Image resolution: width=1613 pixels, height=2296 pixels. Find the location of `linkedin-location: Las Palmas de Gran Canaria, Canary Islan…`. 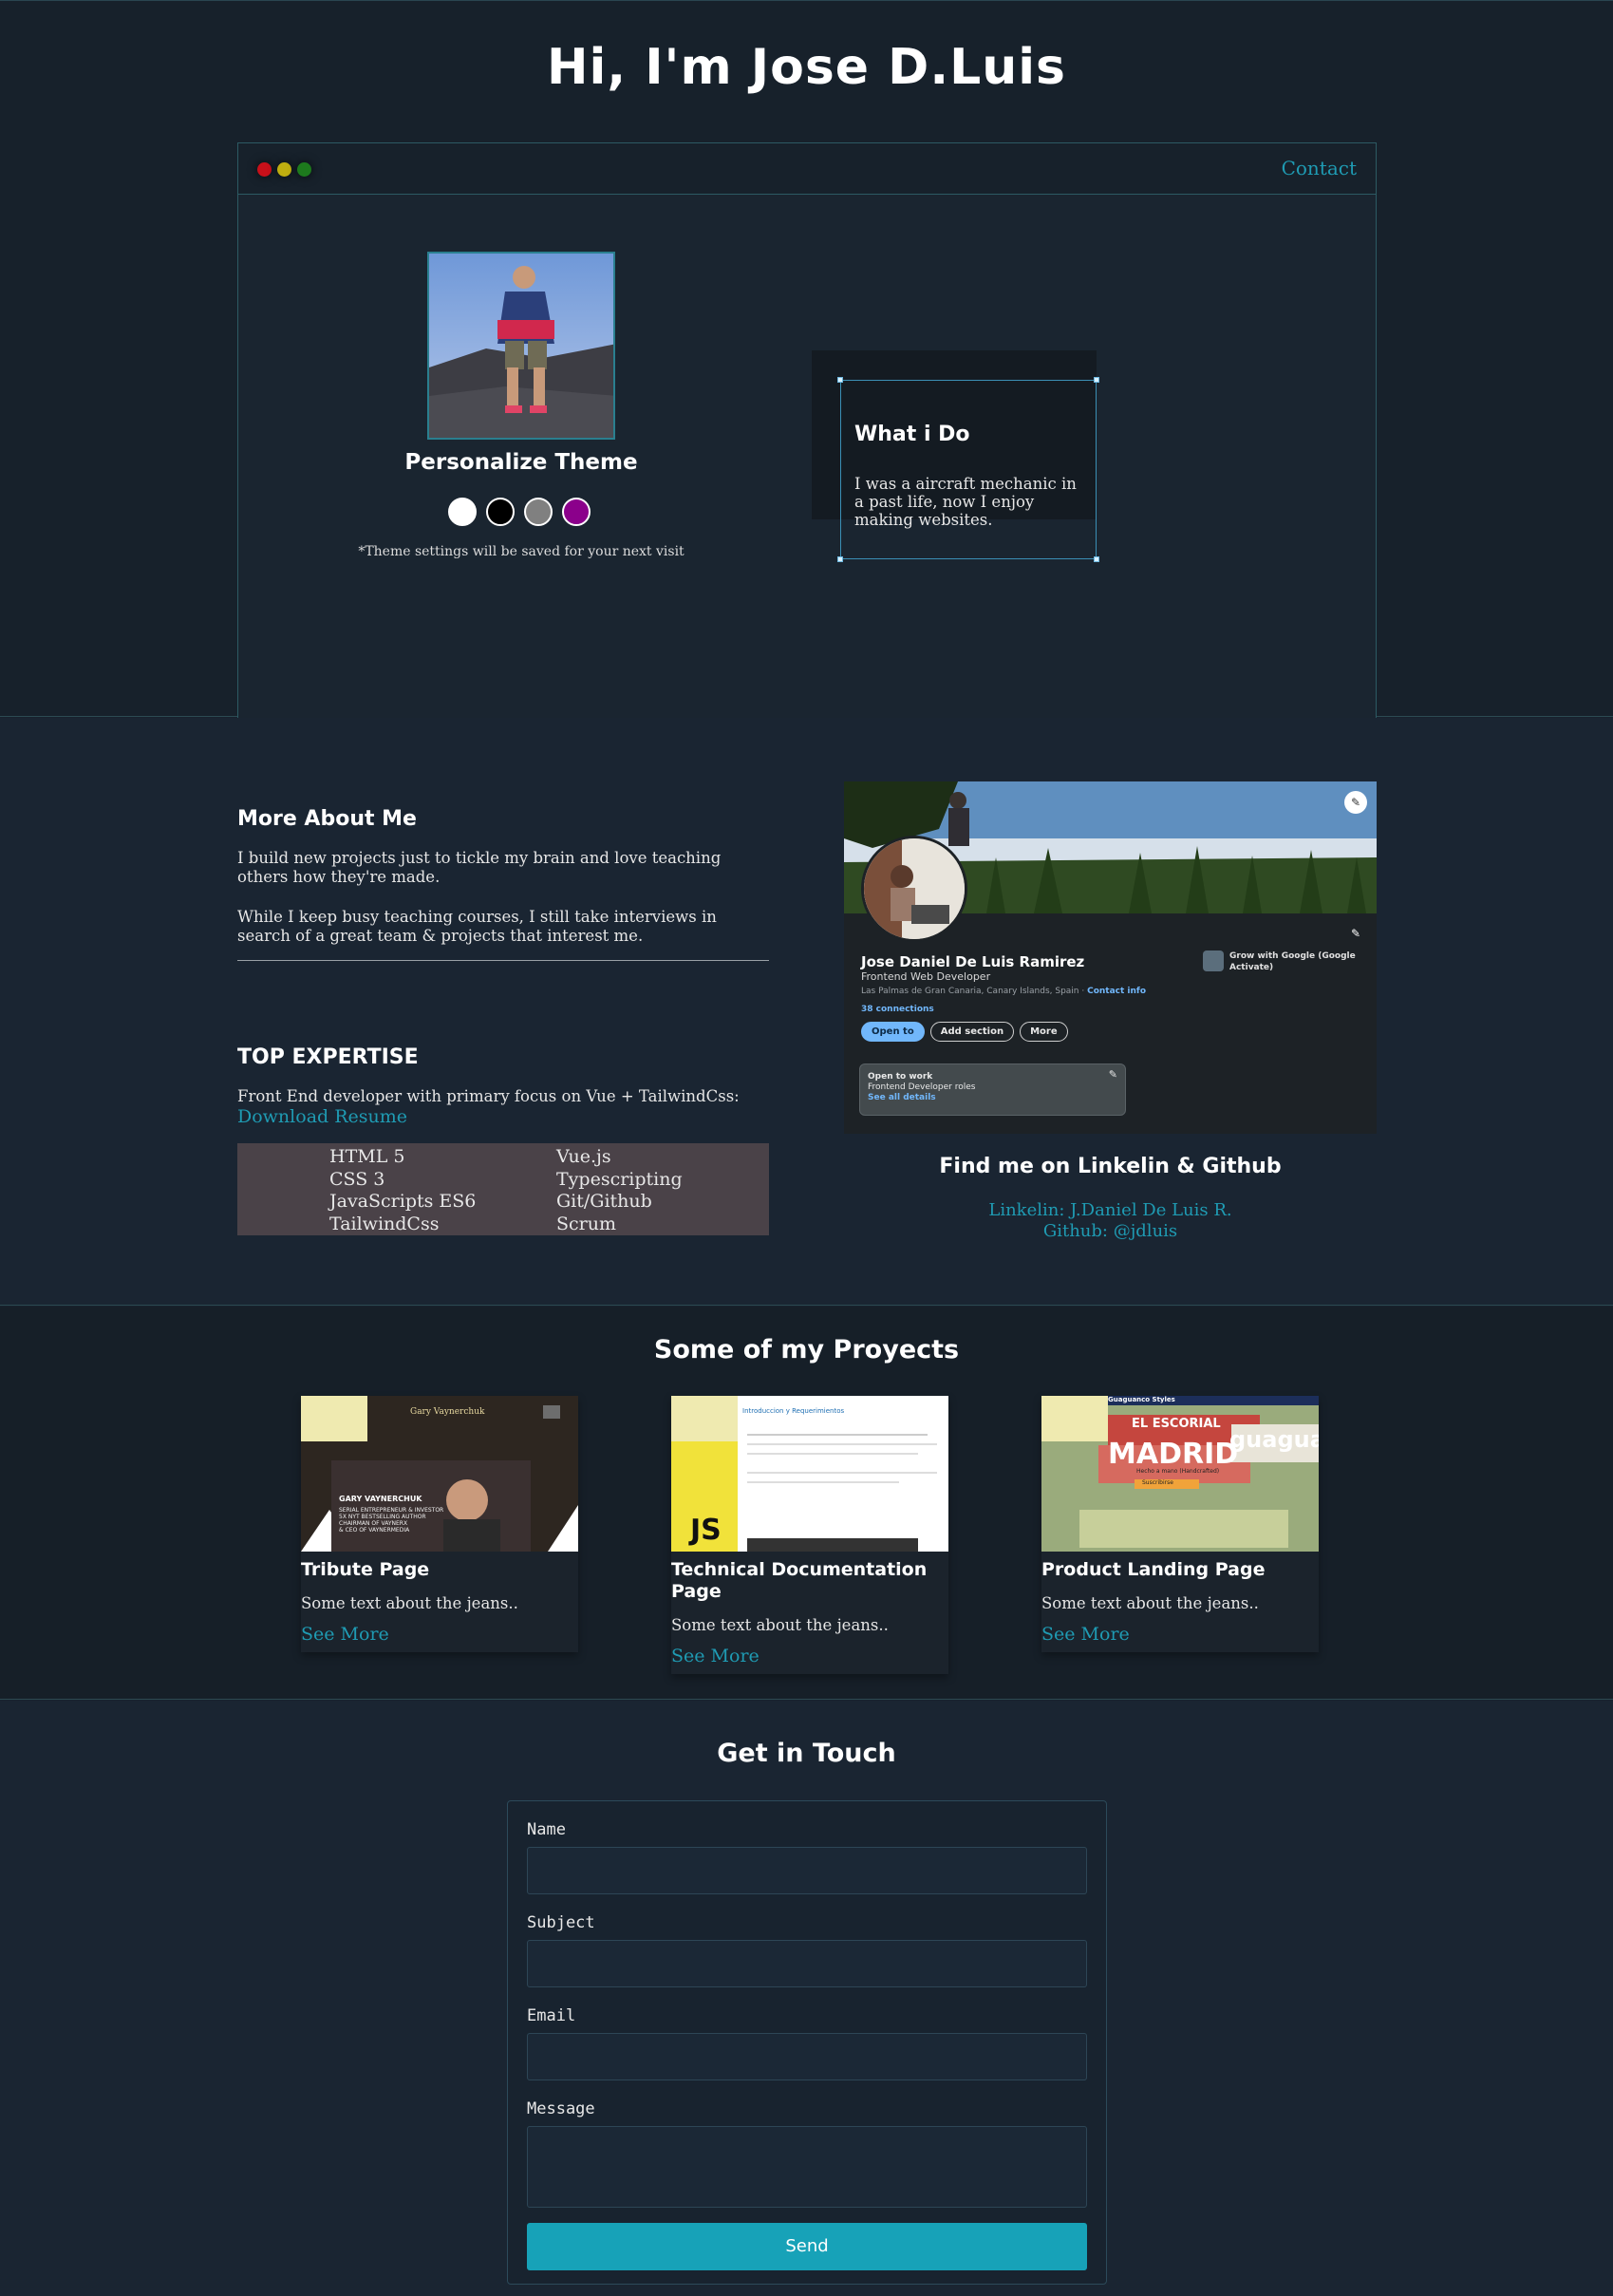

linkedin-location: Las Palmas de Gran Canaria, Canary Islan… is located at coordinates (1003, 991).